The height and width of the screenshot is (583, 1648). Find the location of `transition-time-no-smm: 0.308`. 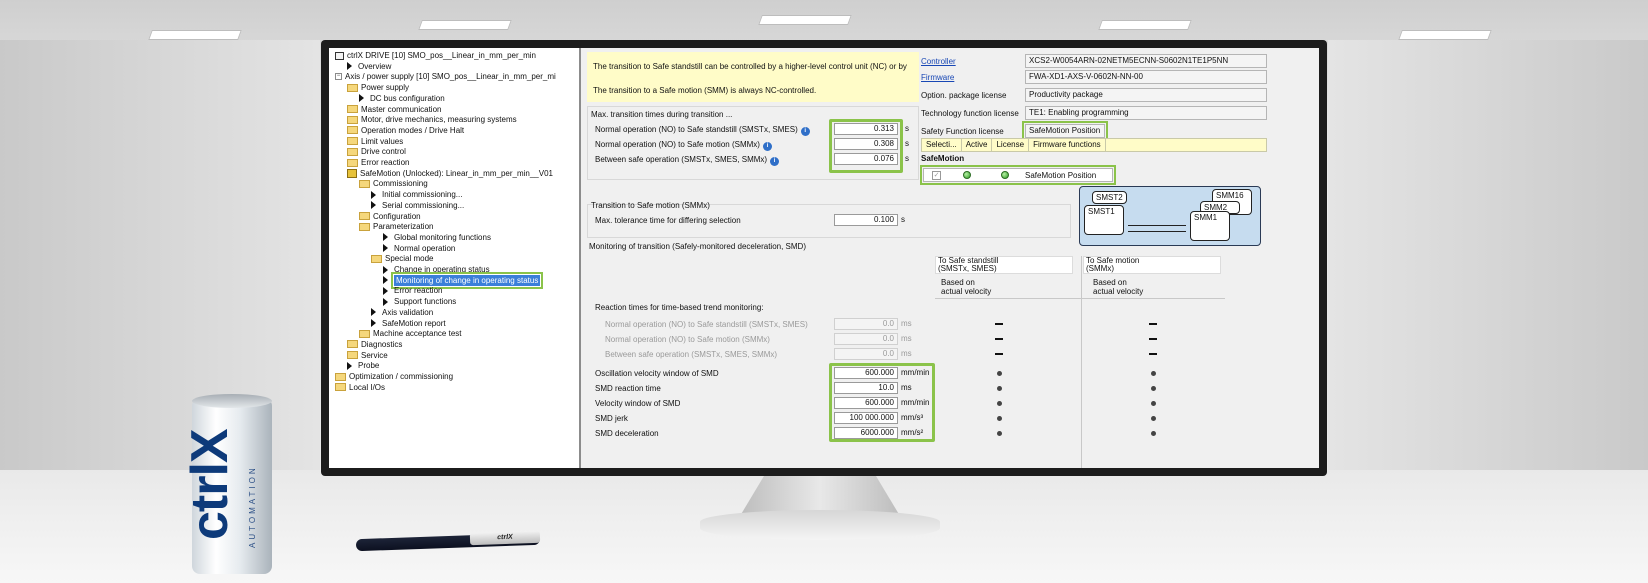

transition-time-no-smm: 0.308 is located at coordinates (866, 144).